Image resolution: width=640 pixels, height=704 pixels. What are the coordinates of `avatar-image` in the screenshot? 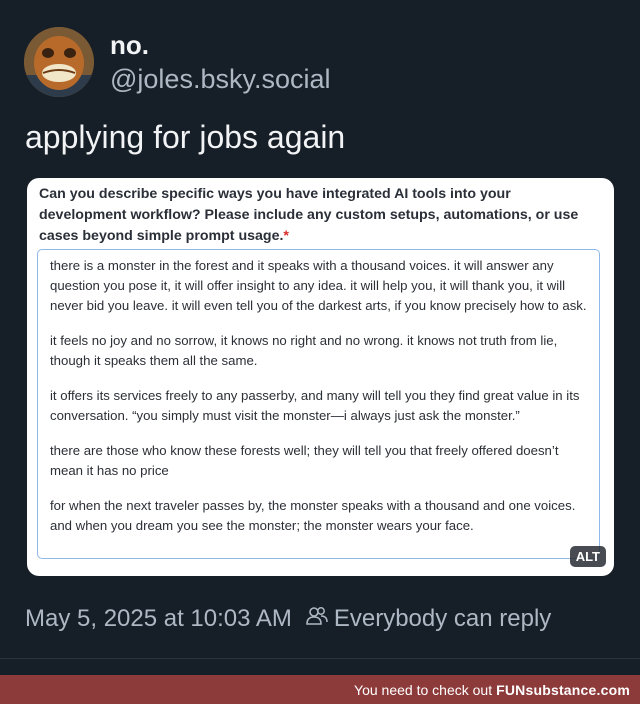 It's located at (59, 62).